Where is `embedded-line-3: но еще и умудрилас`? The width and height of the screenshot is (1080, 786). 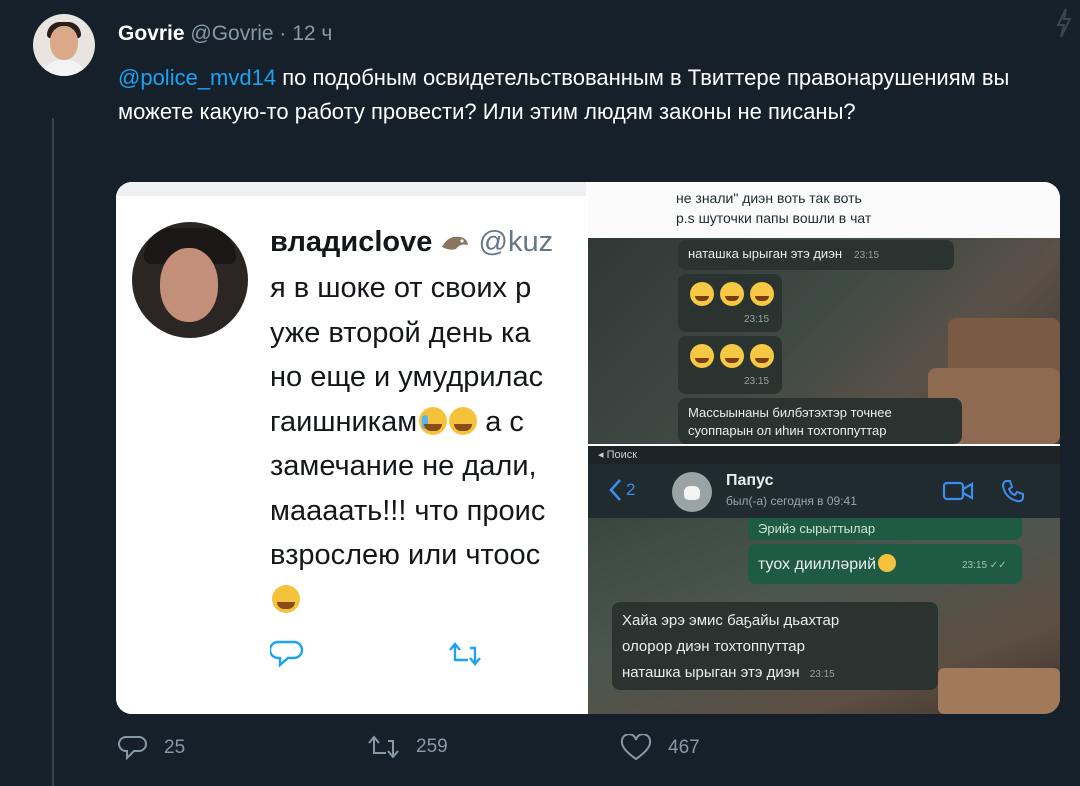
embedded-line-3: но еще и умудрилас is located at coordinates (407, 377).